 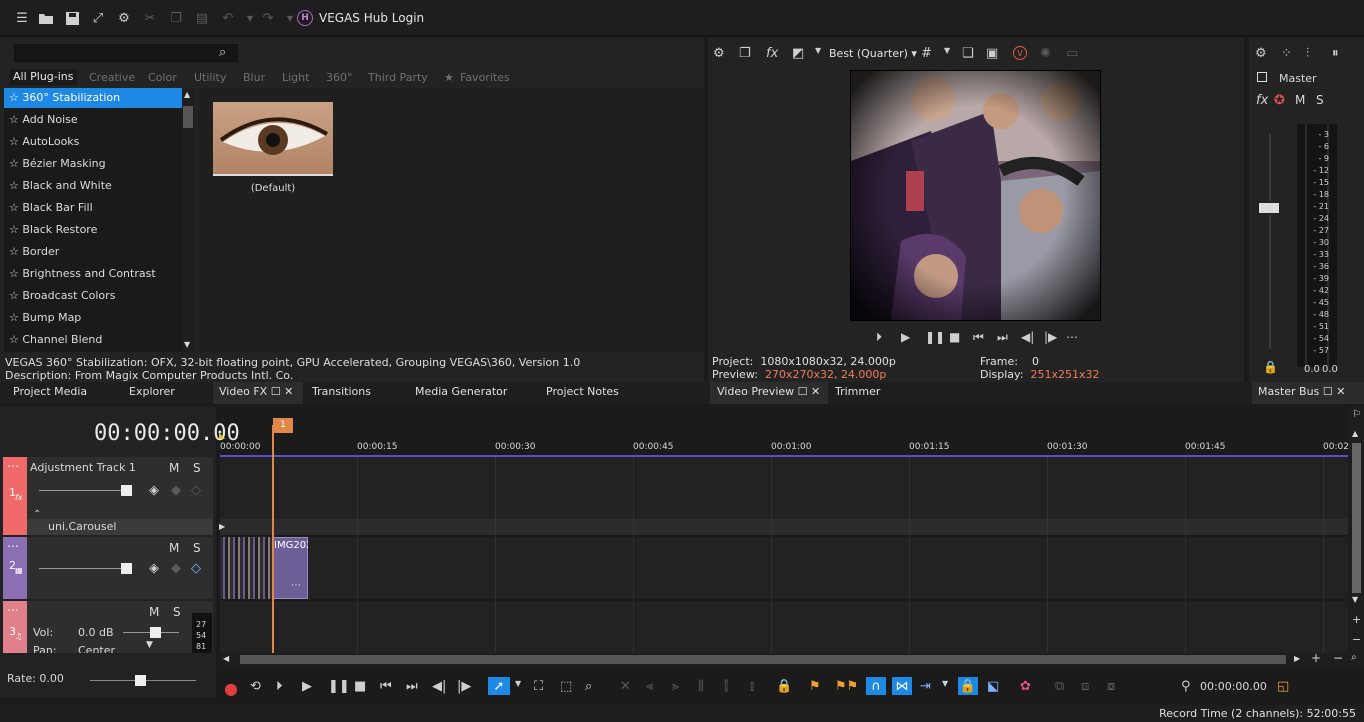 What do you see at coordinates (93, 186) in the screenshot?
I see `list-item: ☆ Black and White` at bounding box center [93, 186].